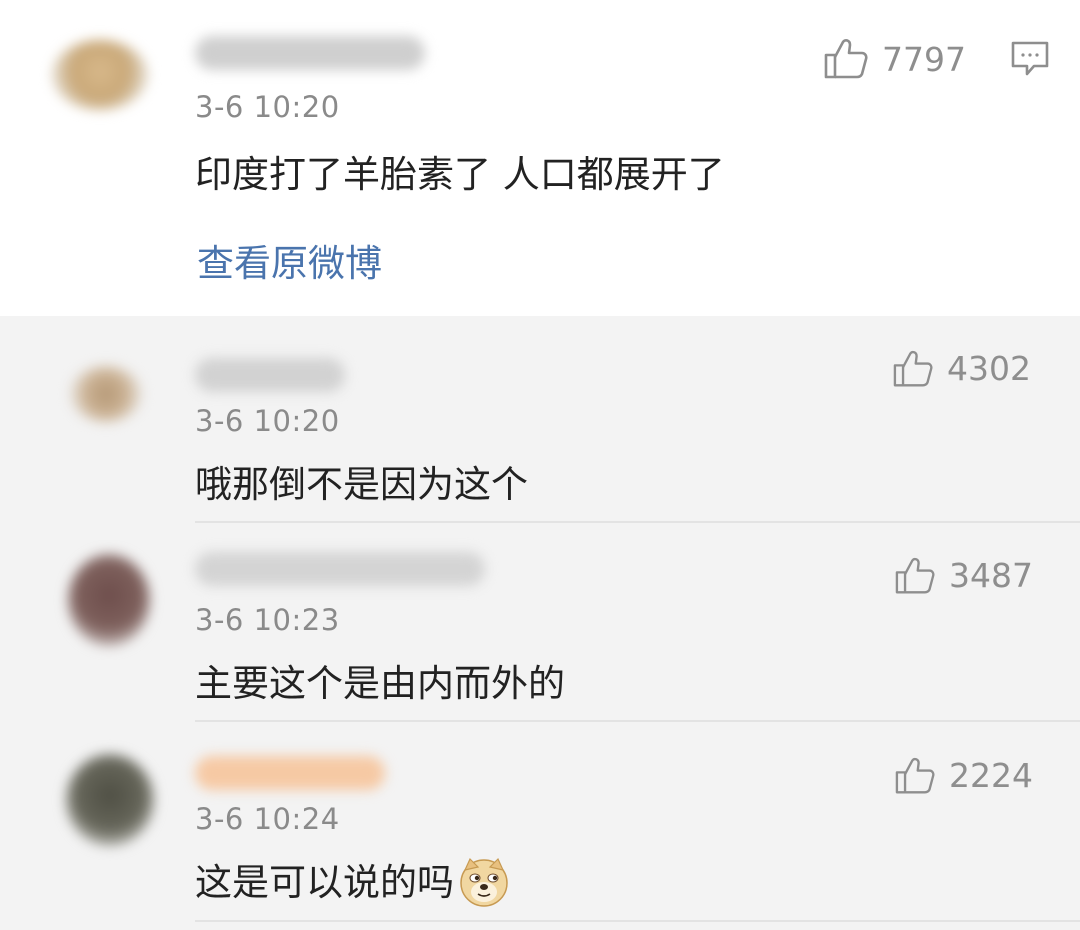 This screenshot has height=930, width=1080. Describe the element at coordinates (989, 368) in the screenshot. I see `like-count: 4302` at that location.